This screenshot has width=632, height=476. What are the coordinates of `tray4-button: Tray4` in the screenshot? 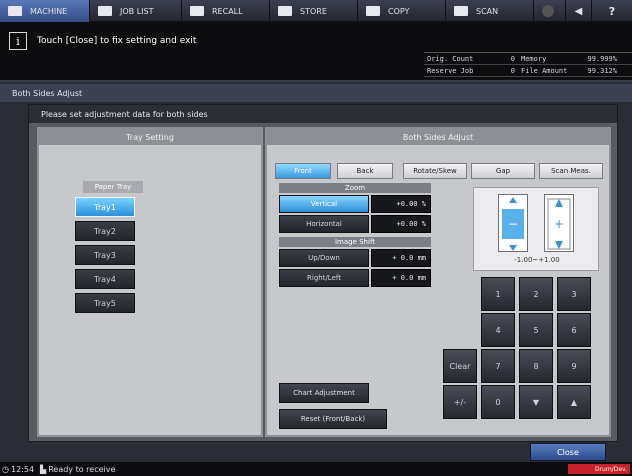 It's located at (105, 279).